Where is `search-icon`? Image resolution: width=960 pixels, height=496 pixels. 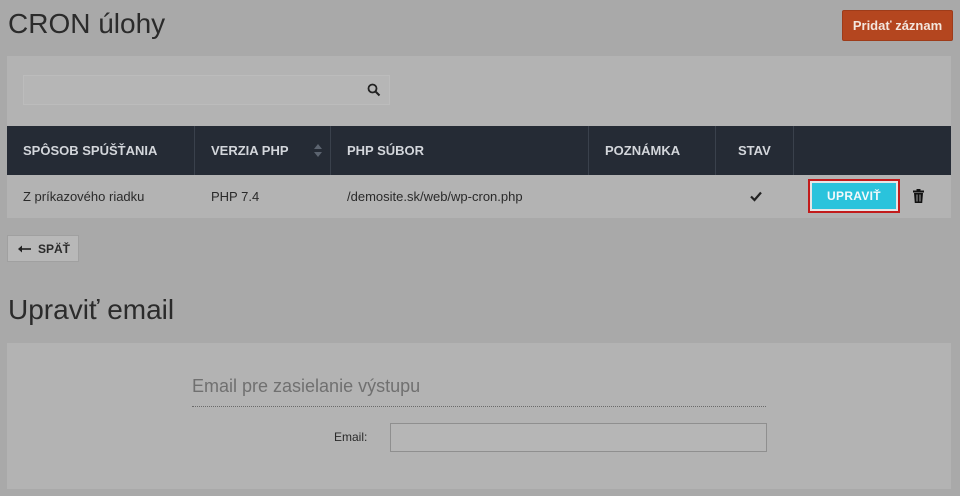 search-icon is located at coordinates (374, 90).